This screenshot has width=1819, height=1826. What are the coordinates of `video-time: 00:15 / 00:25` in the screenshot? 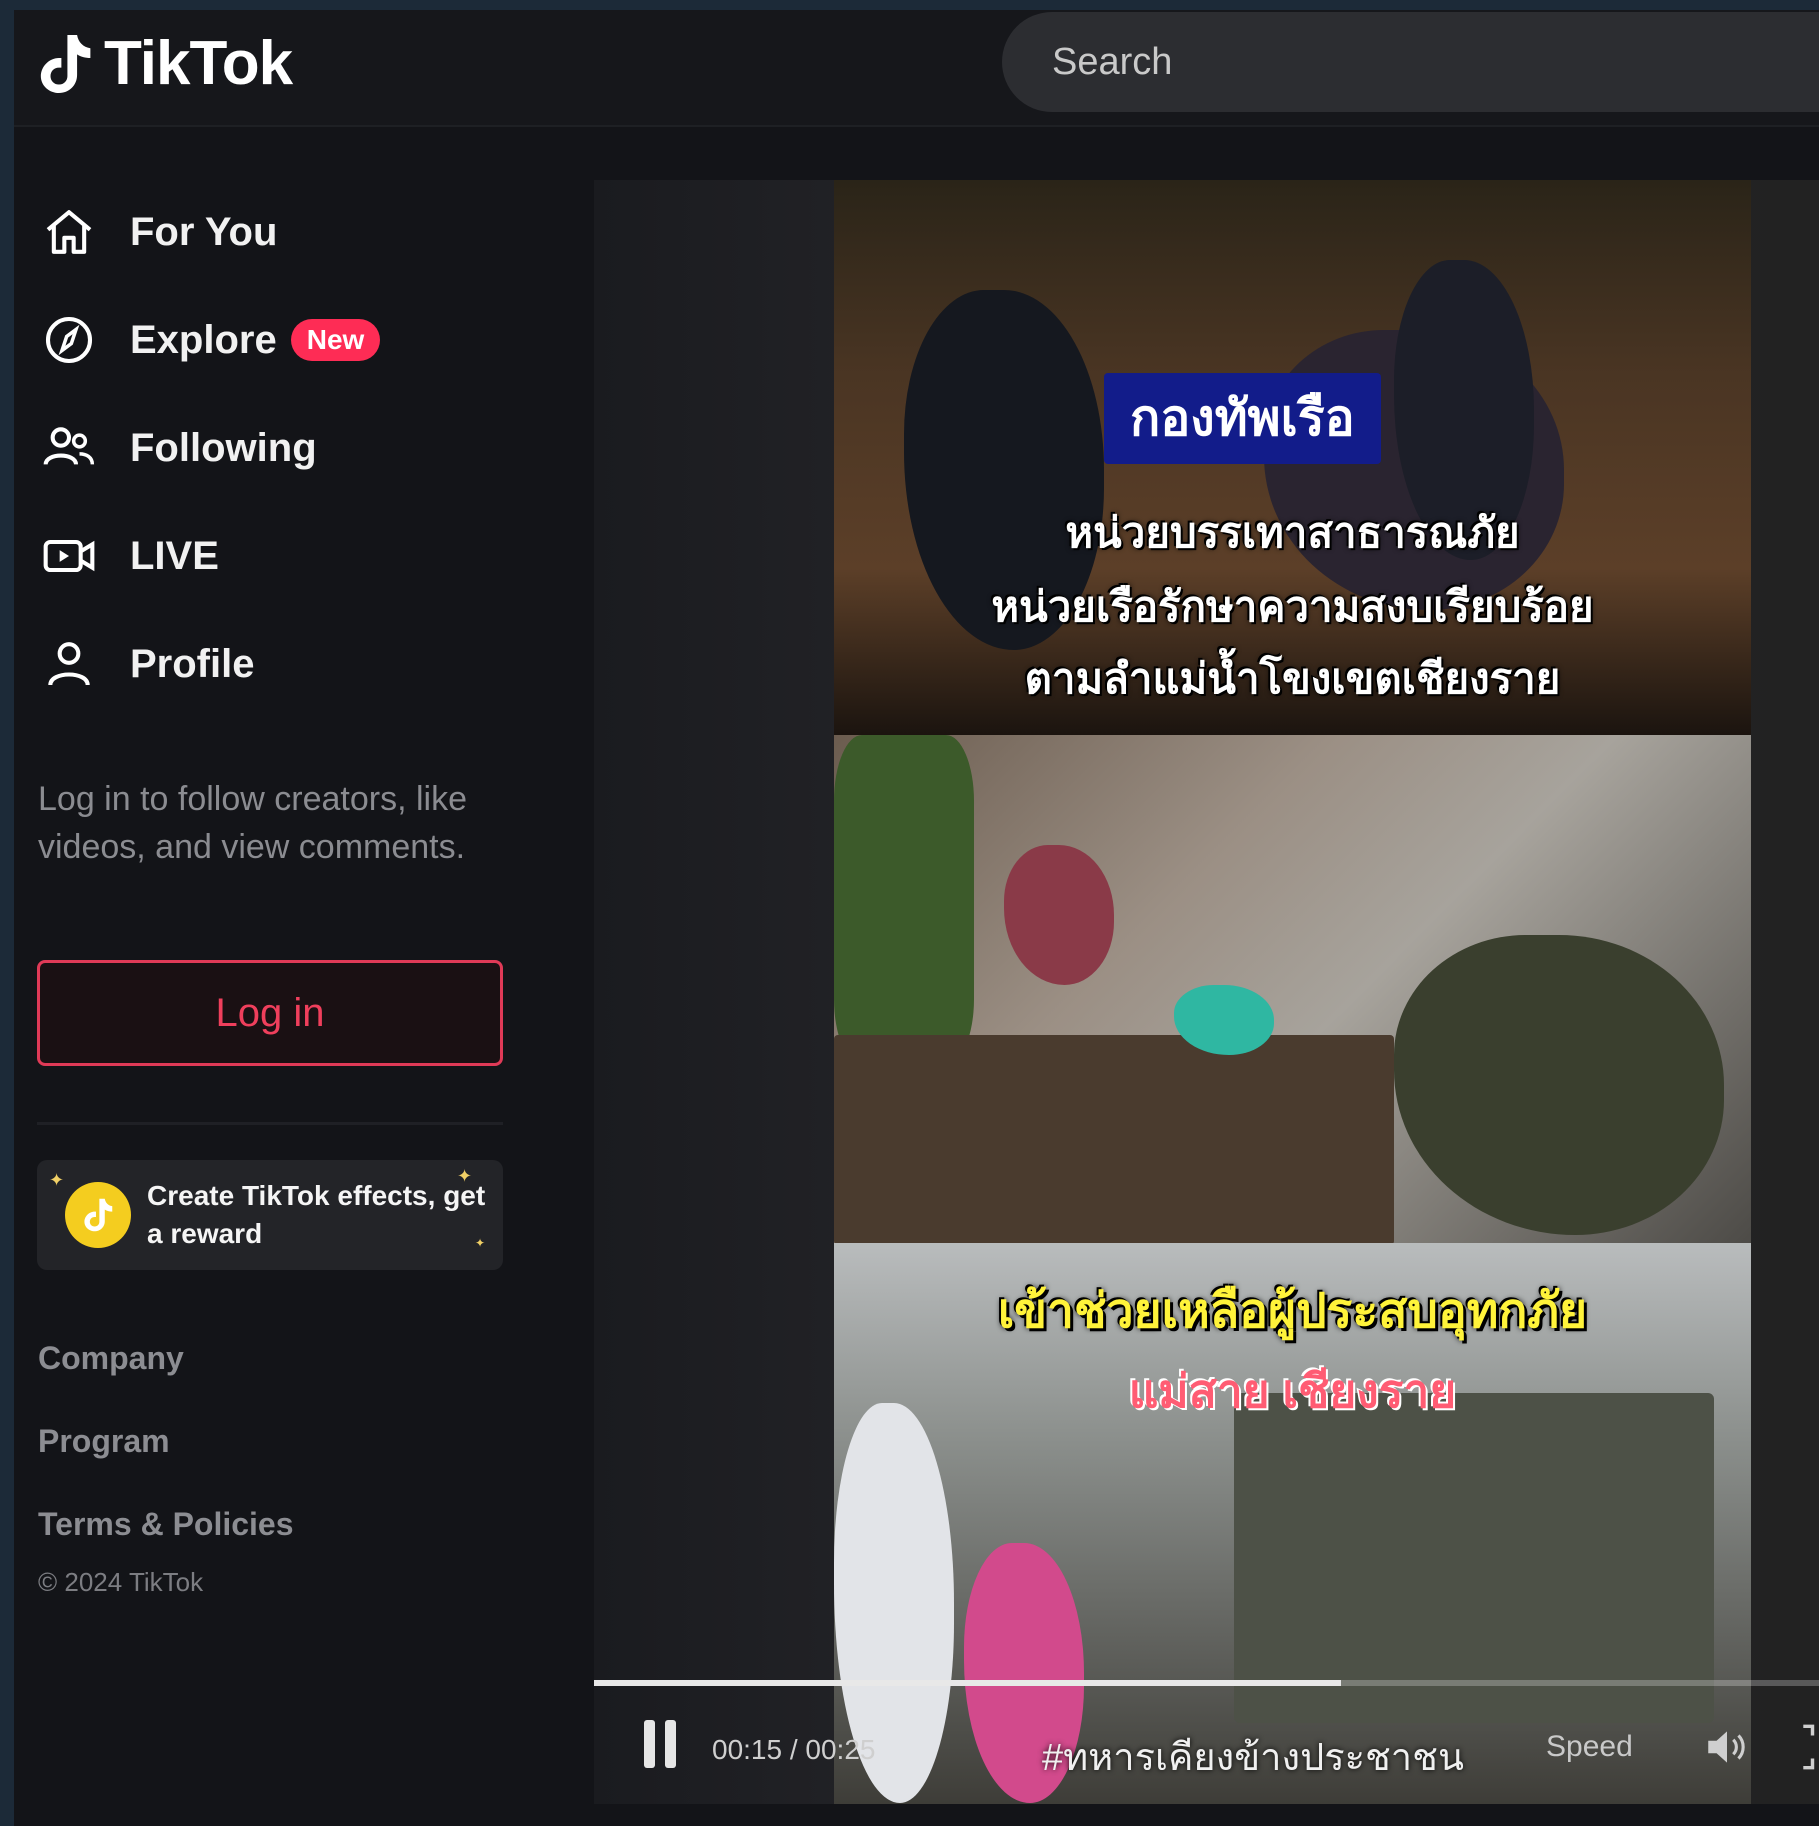 It's located at (794, 1749).